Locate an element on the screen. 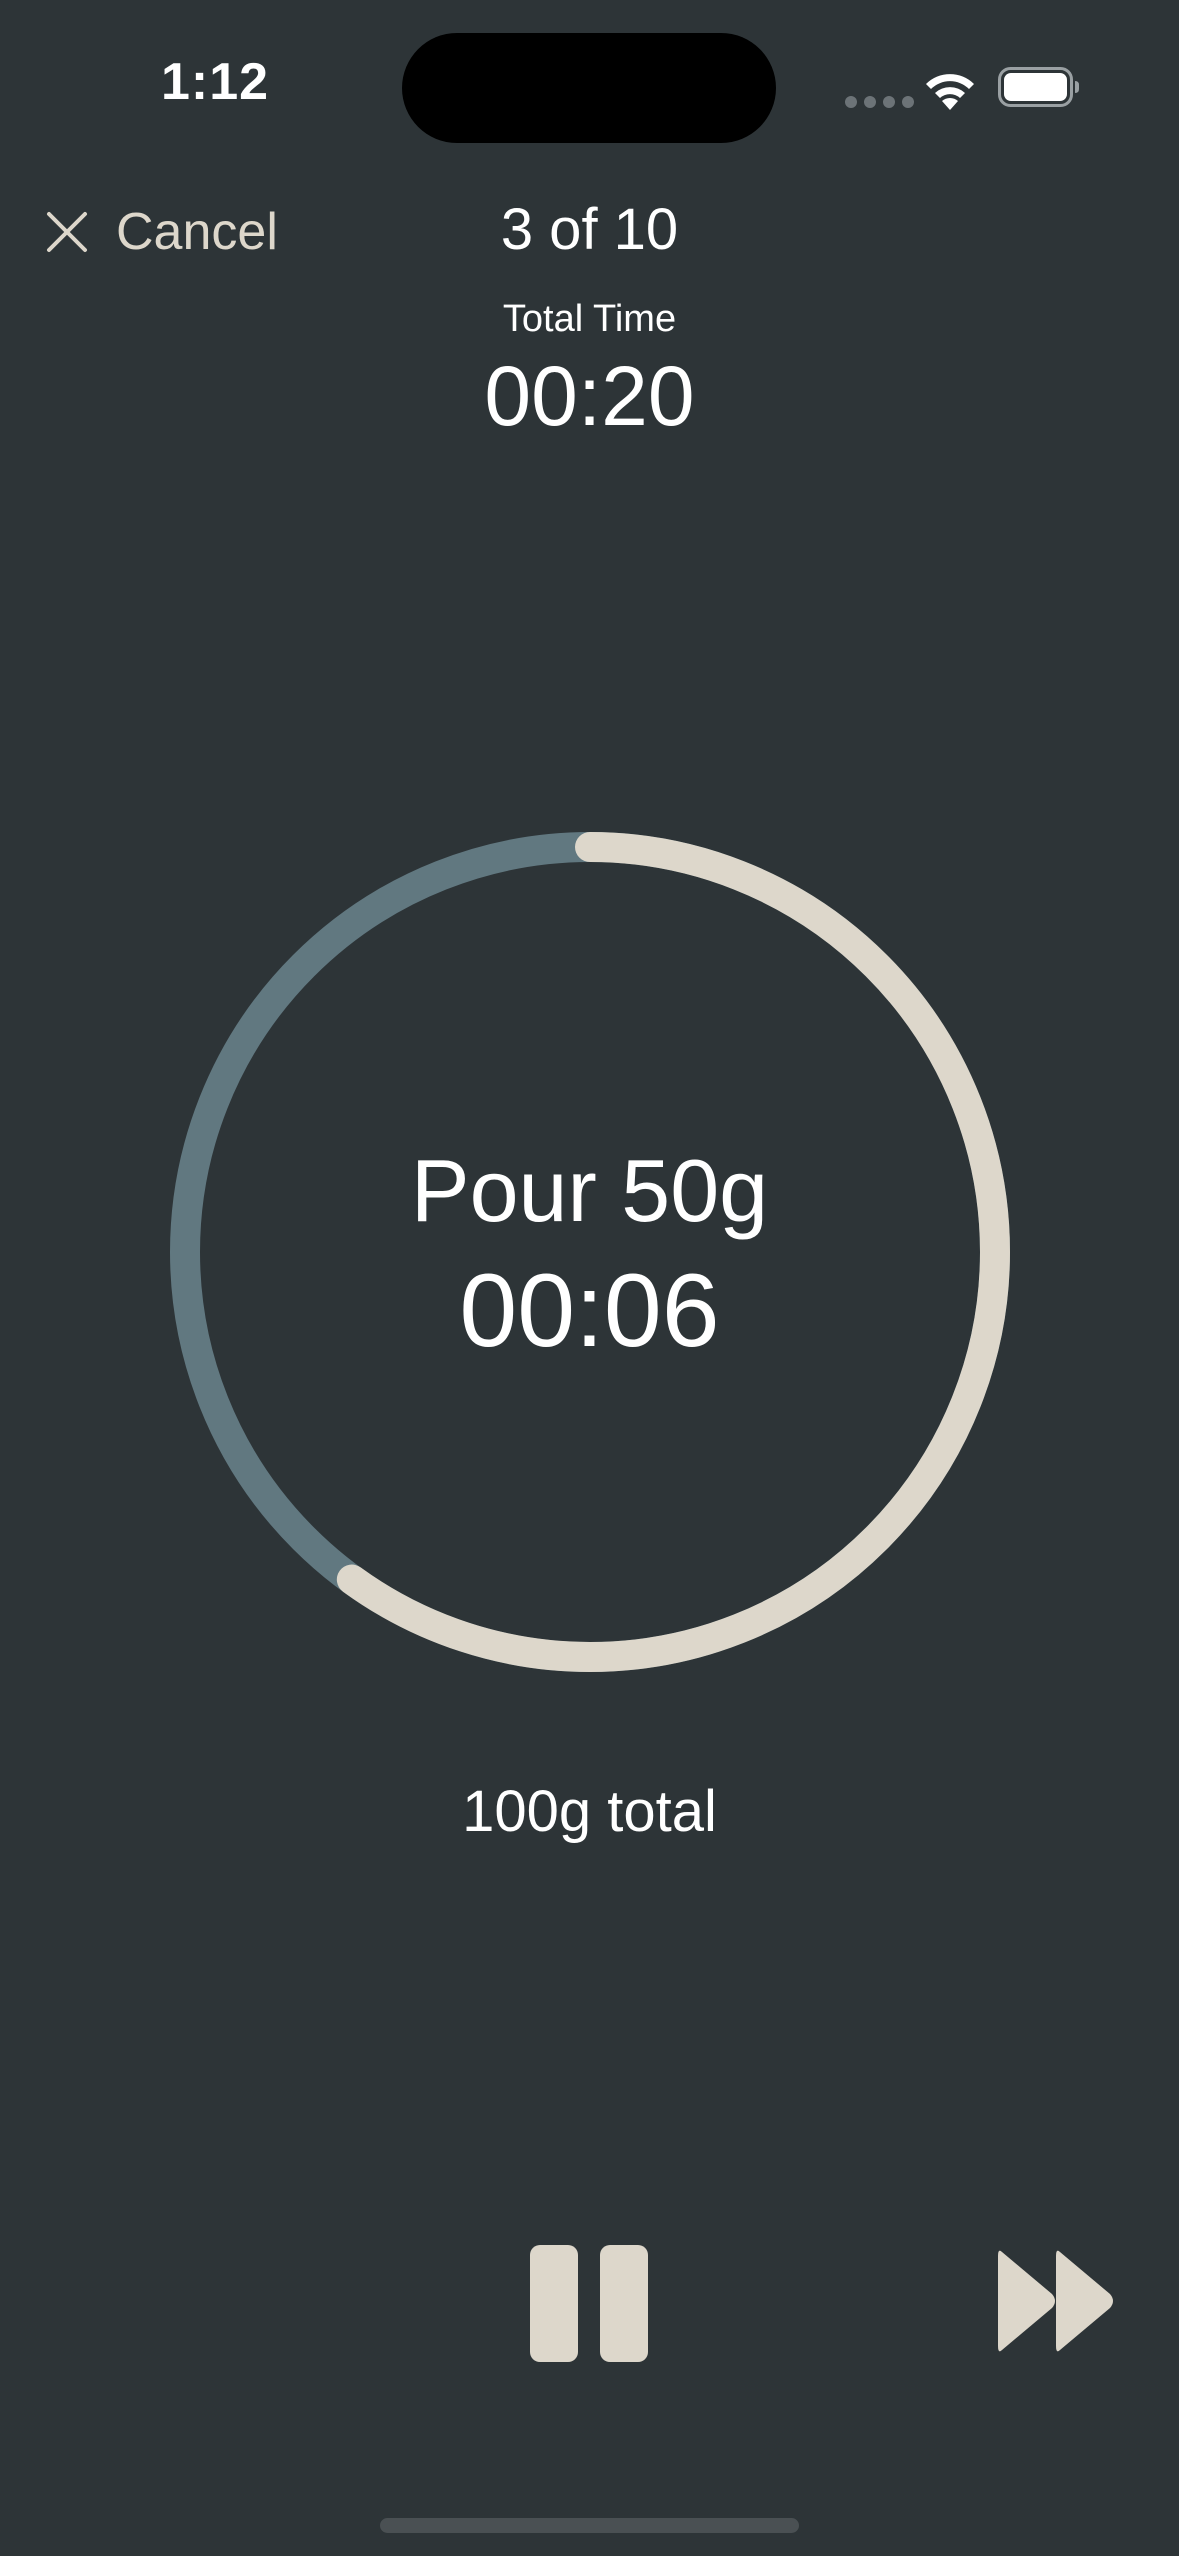 The image size is (1179, 2556). battery-icon is located at coordinates (1038, 87).